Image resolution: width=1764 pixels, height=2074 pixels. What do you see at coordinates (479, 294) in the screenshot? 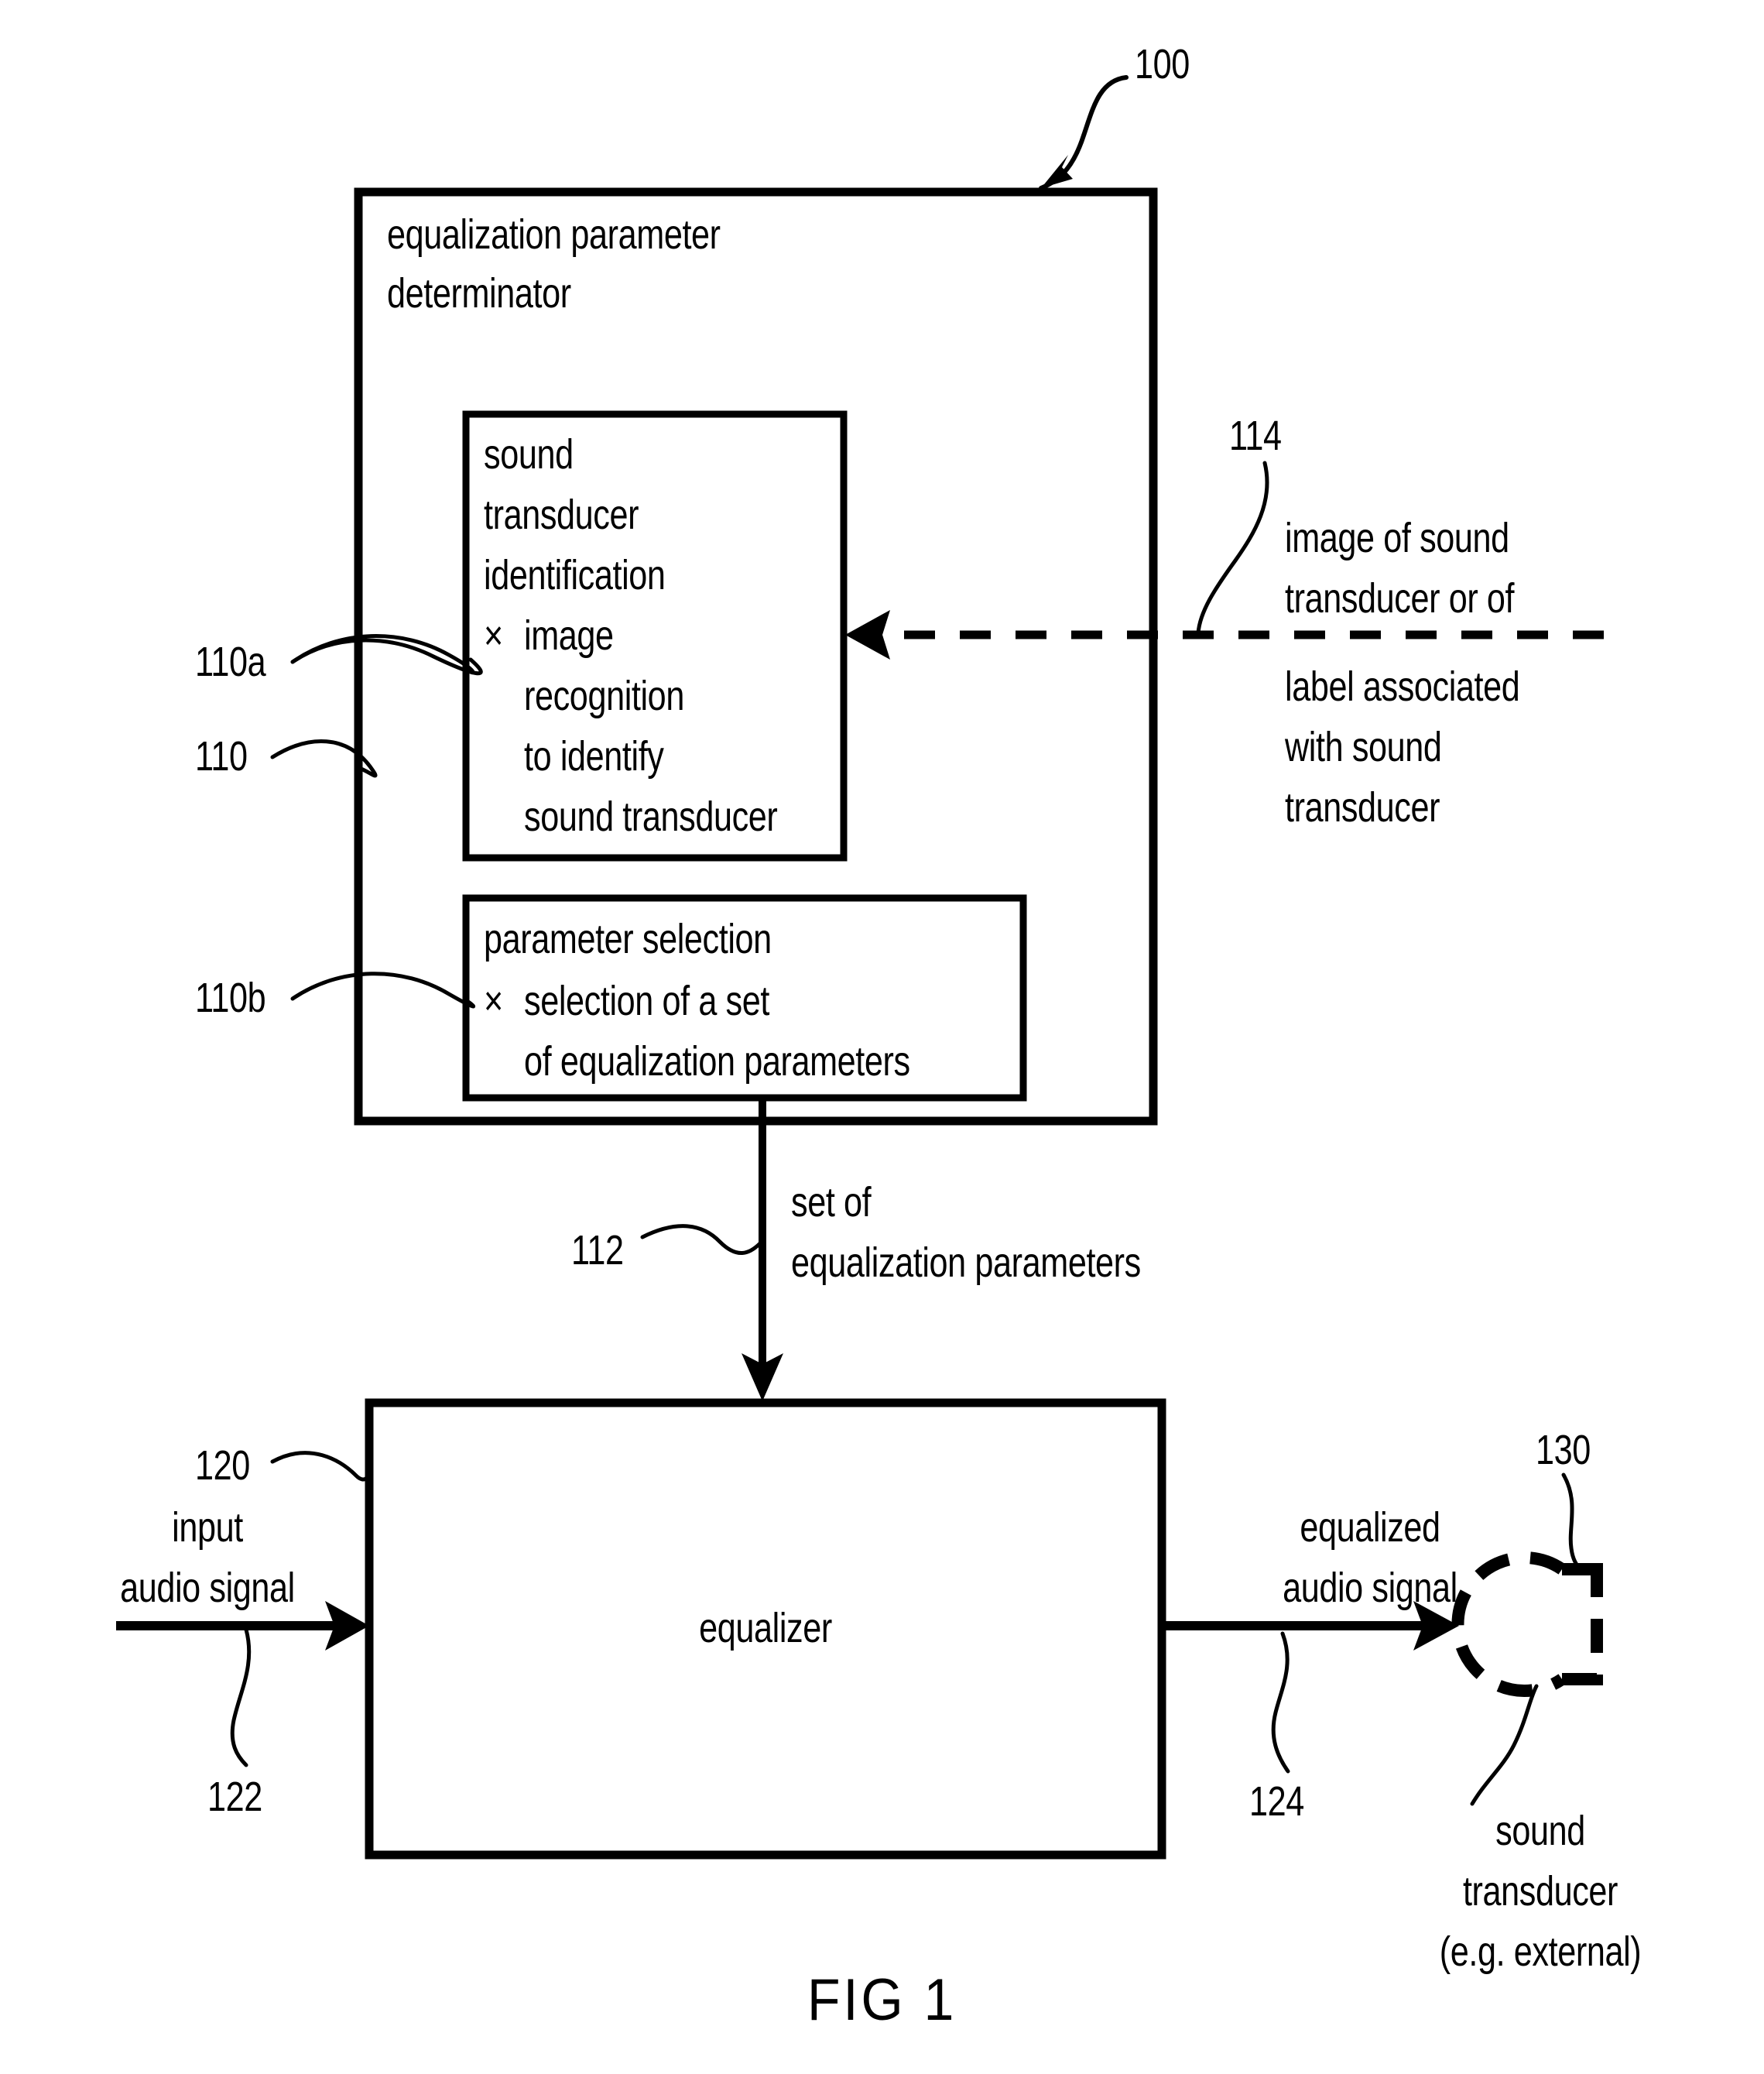
I see `equalization-parameter-determinator-title-line2: determinator` at bounding box center [479, 294].